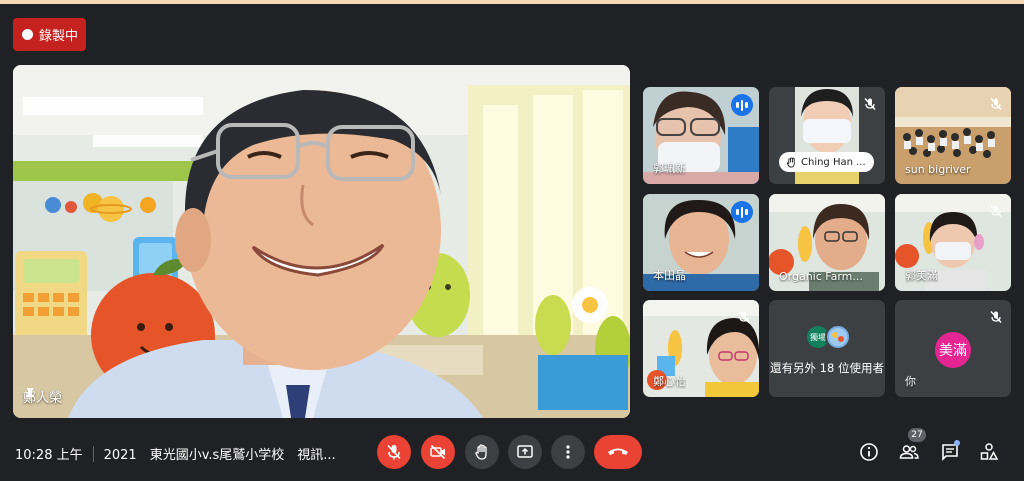  I want to click on more-vert-icon, so click(568, 452).